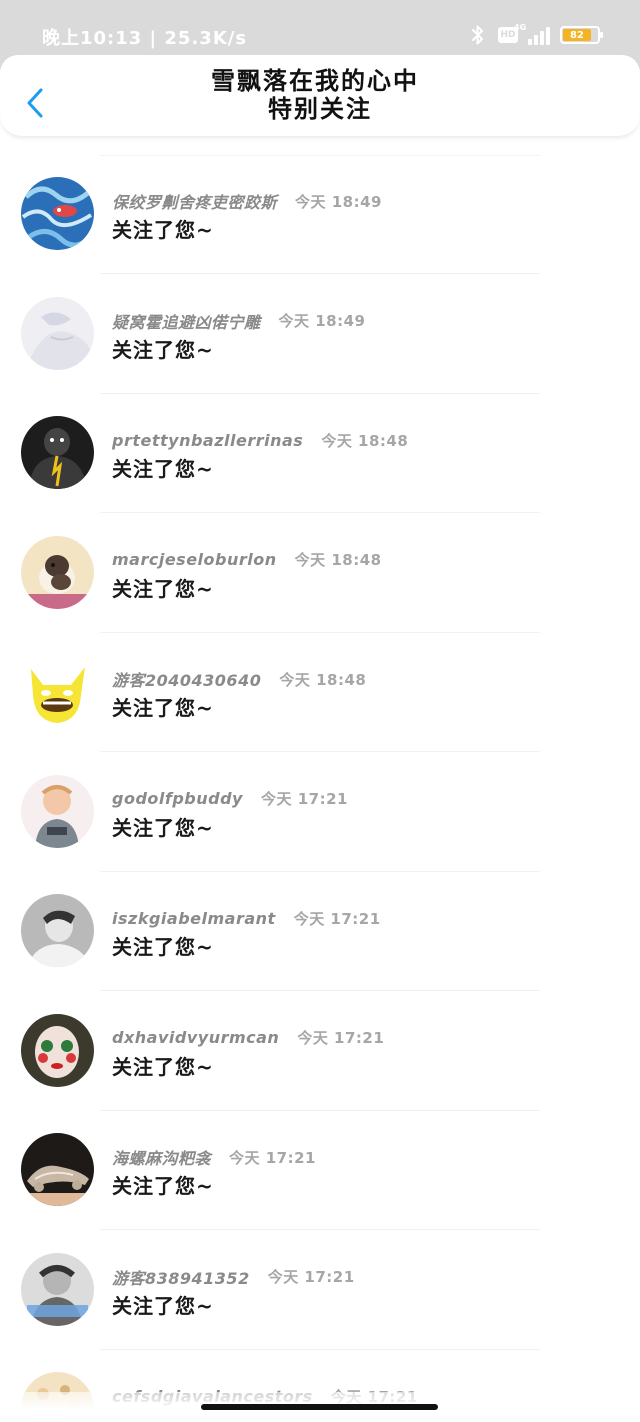  I want to click on item-meta: 疑窝霍追避凶偌宁雕 今天 18:49, so click(239, 321).